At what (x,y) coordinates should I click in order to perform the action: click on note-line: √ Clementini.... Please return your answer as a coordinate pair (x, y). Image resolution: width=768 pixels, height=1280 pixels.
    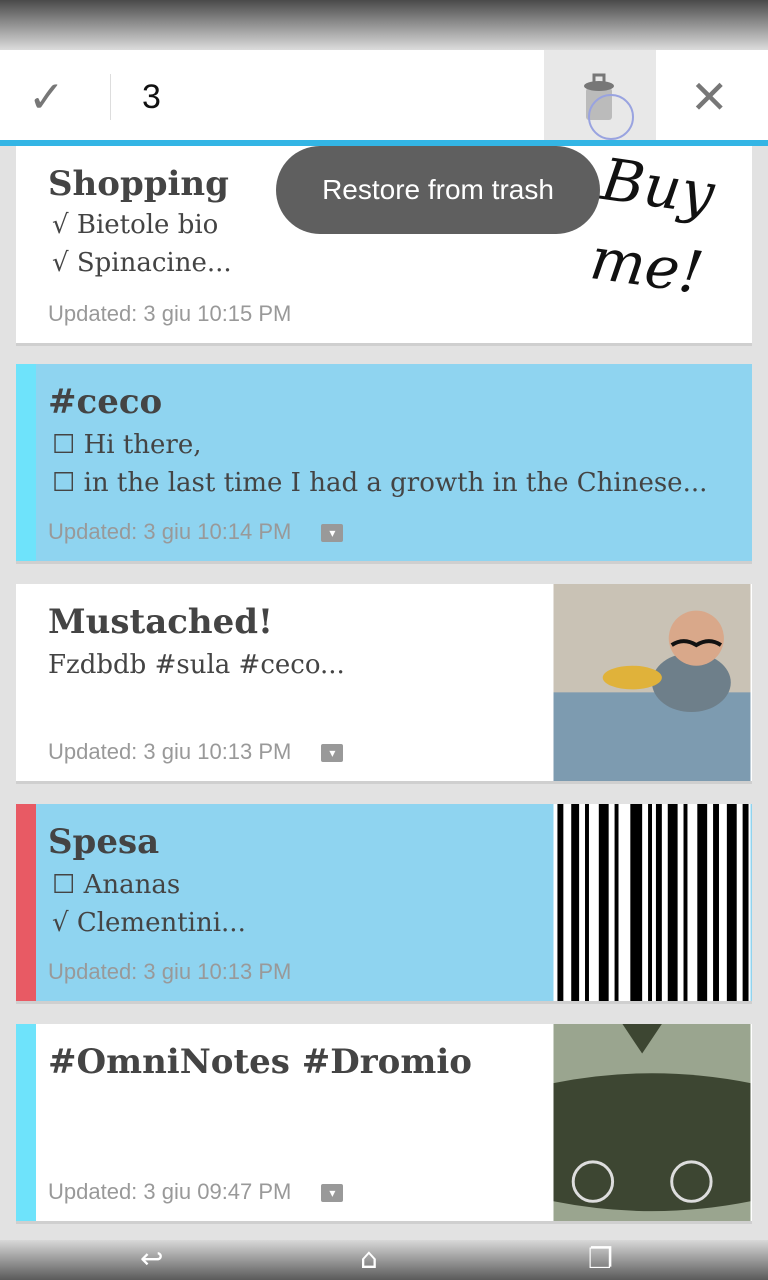
    Looking at the image, I should click on (149, 923).